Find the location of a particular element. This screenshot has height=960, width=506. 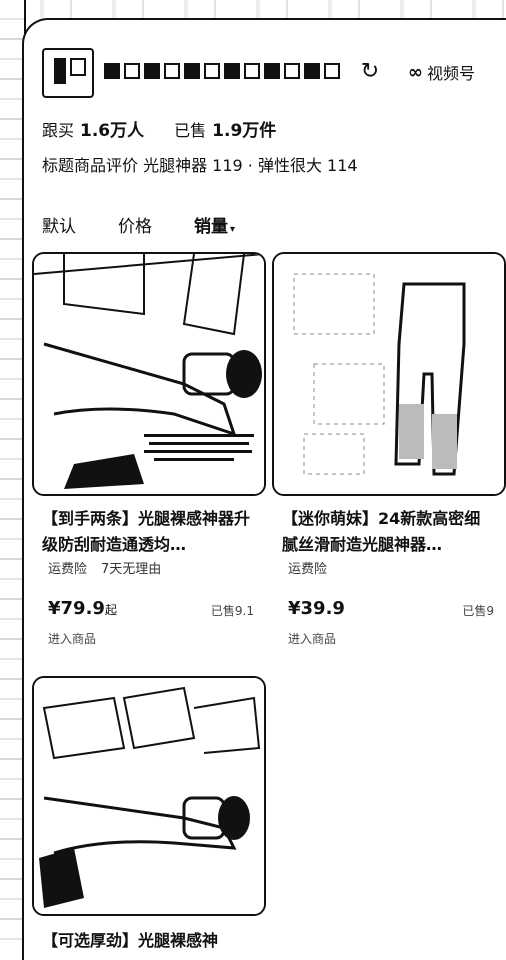

product-tags: 运费险 is located at coordinates (307, 567).